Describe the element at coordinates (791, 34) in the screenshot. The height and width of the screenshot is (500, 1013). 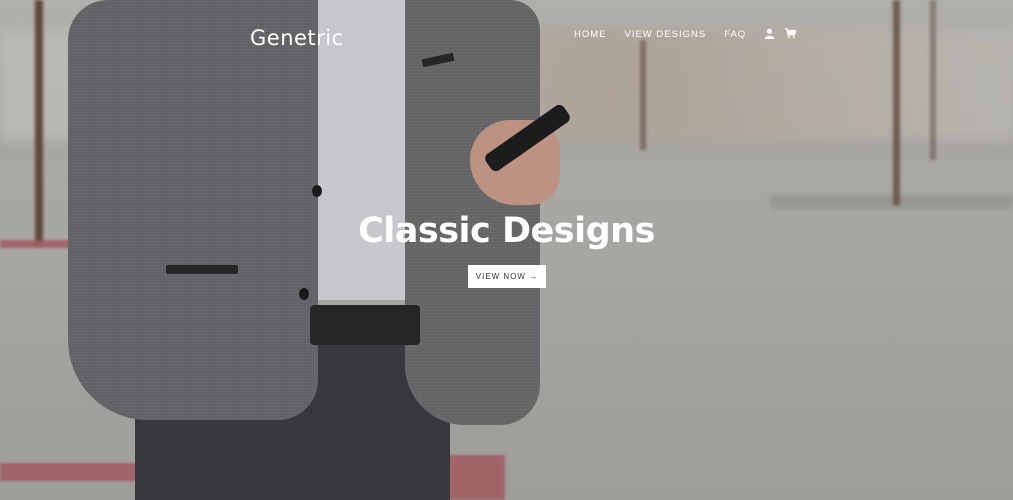
I see `cart-icon` at that location.